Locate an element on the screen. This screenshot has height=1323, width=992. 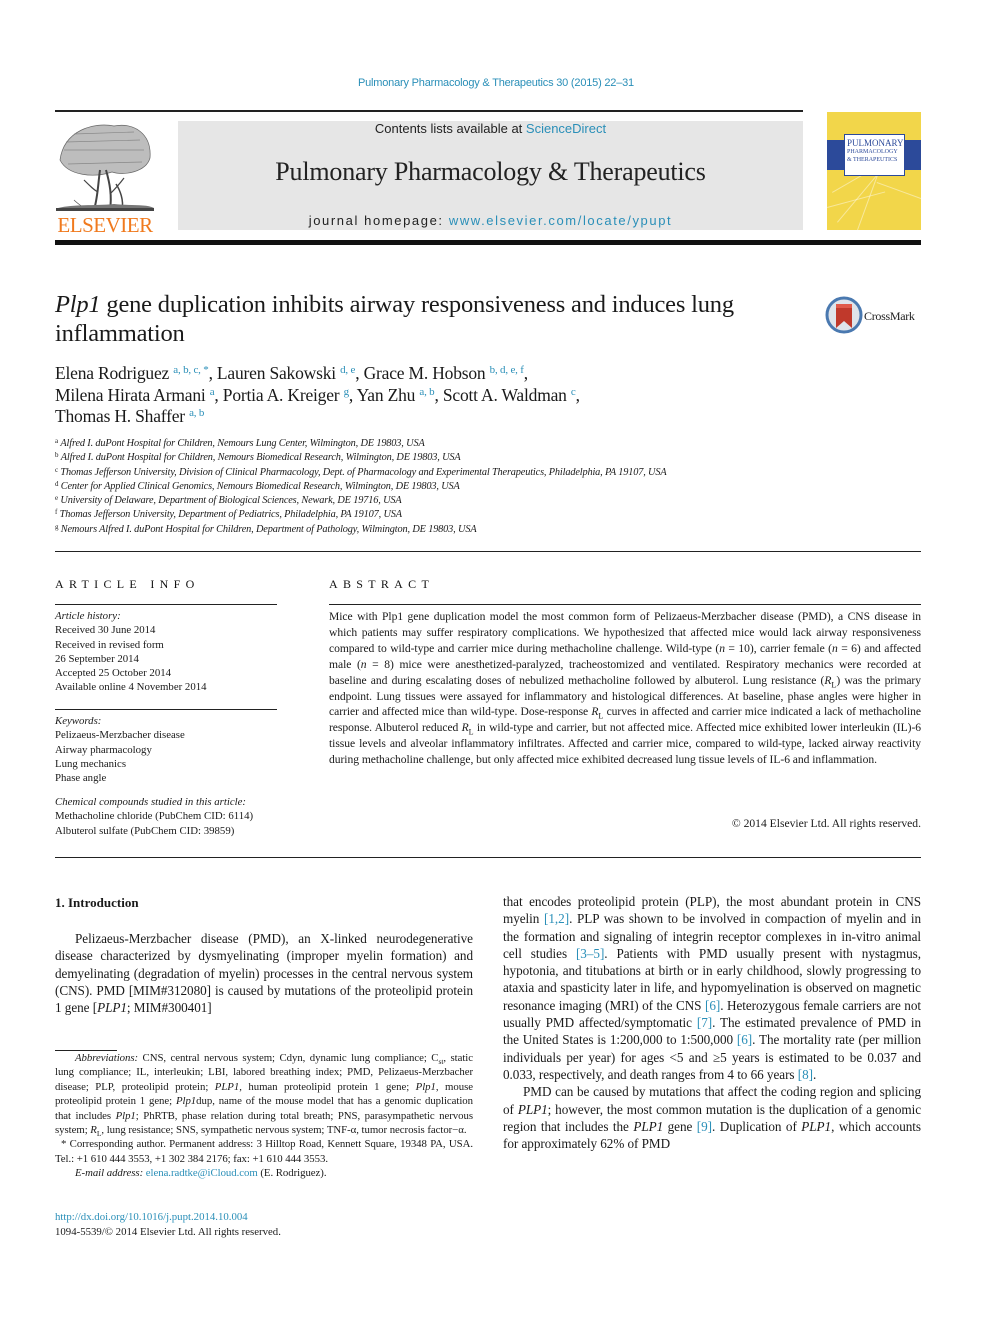
affiliation-key: a is located at coordinates (56, 441).